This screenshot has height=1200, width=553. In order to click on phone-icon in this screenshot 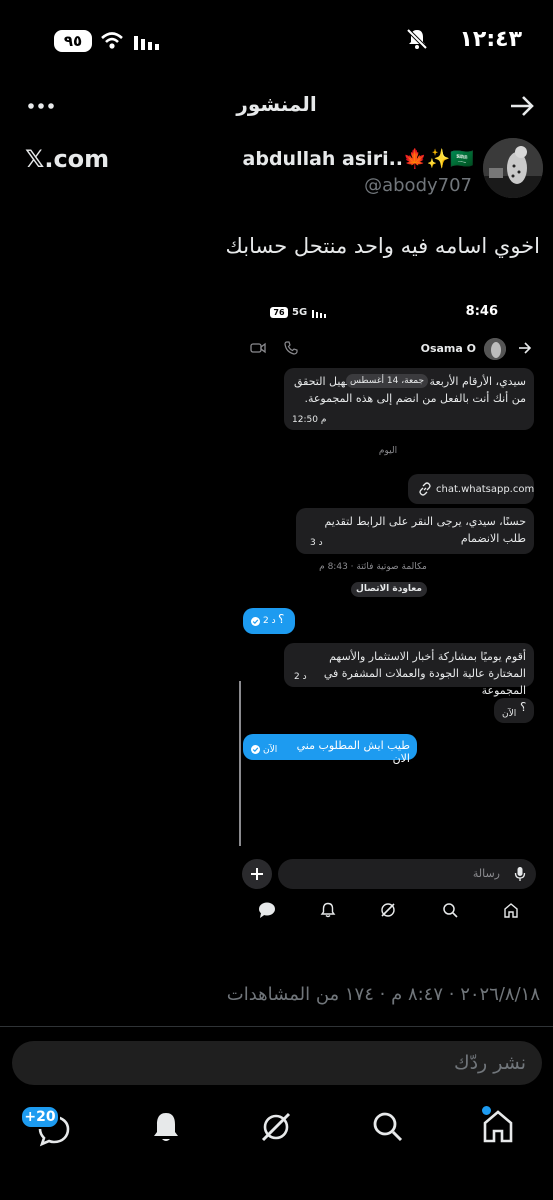, I will do `click(291, 348)`.